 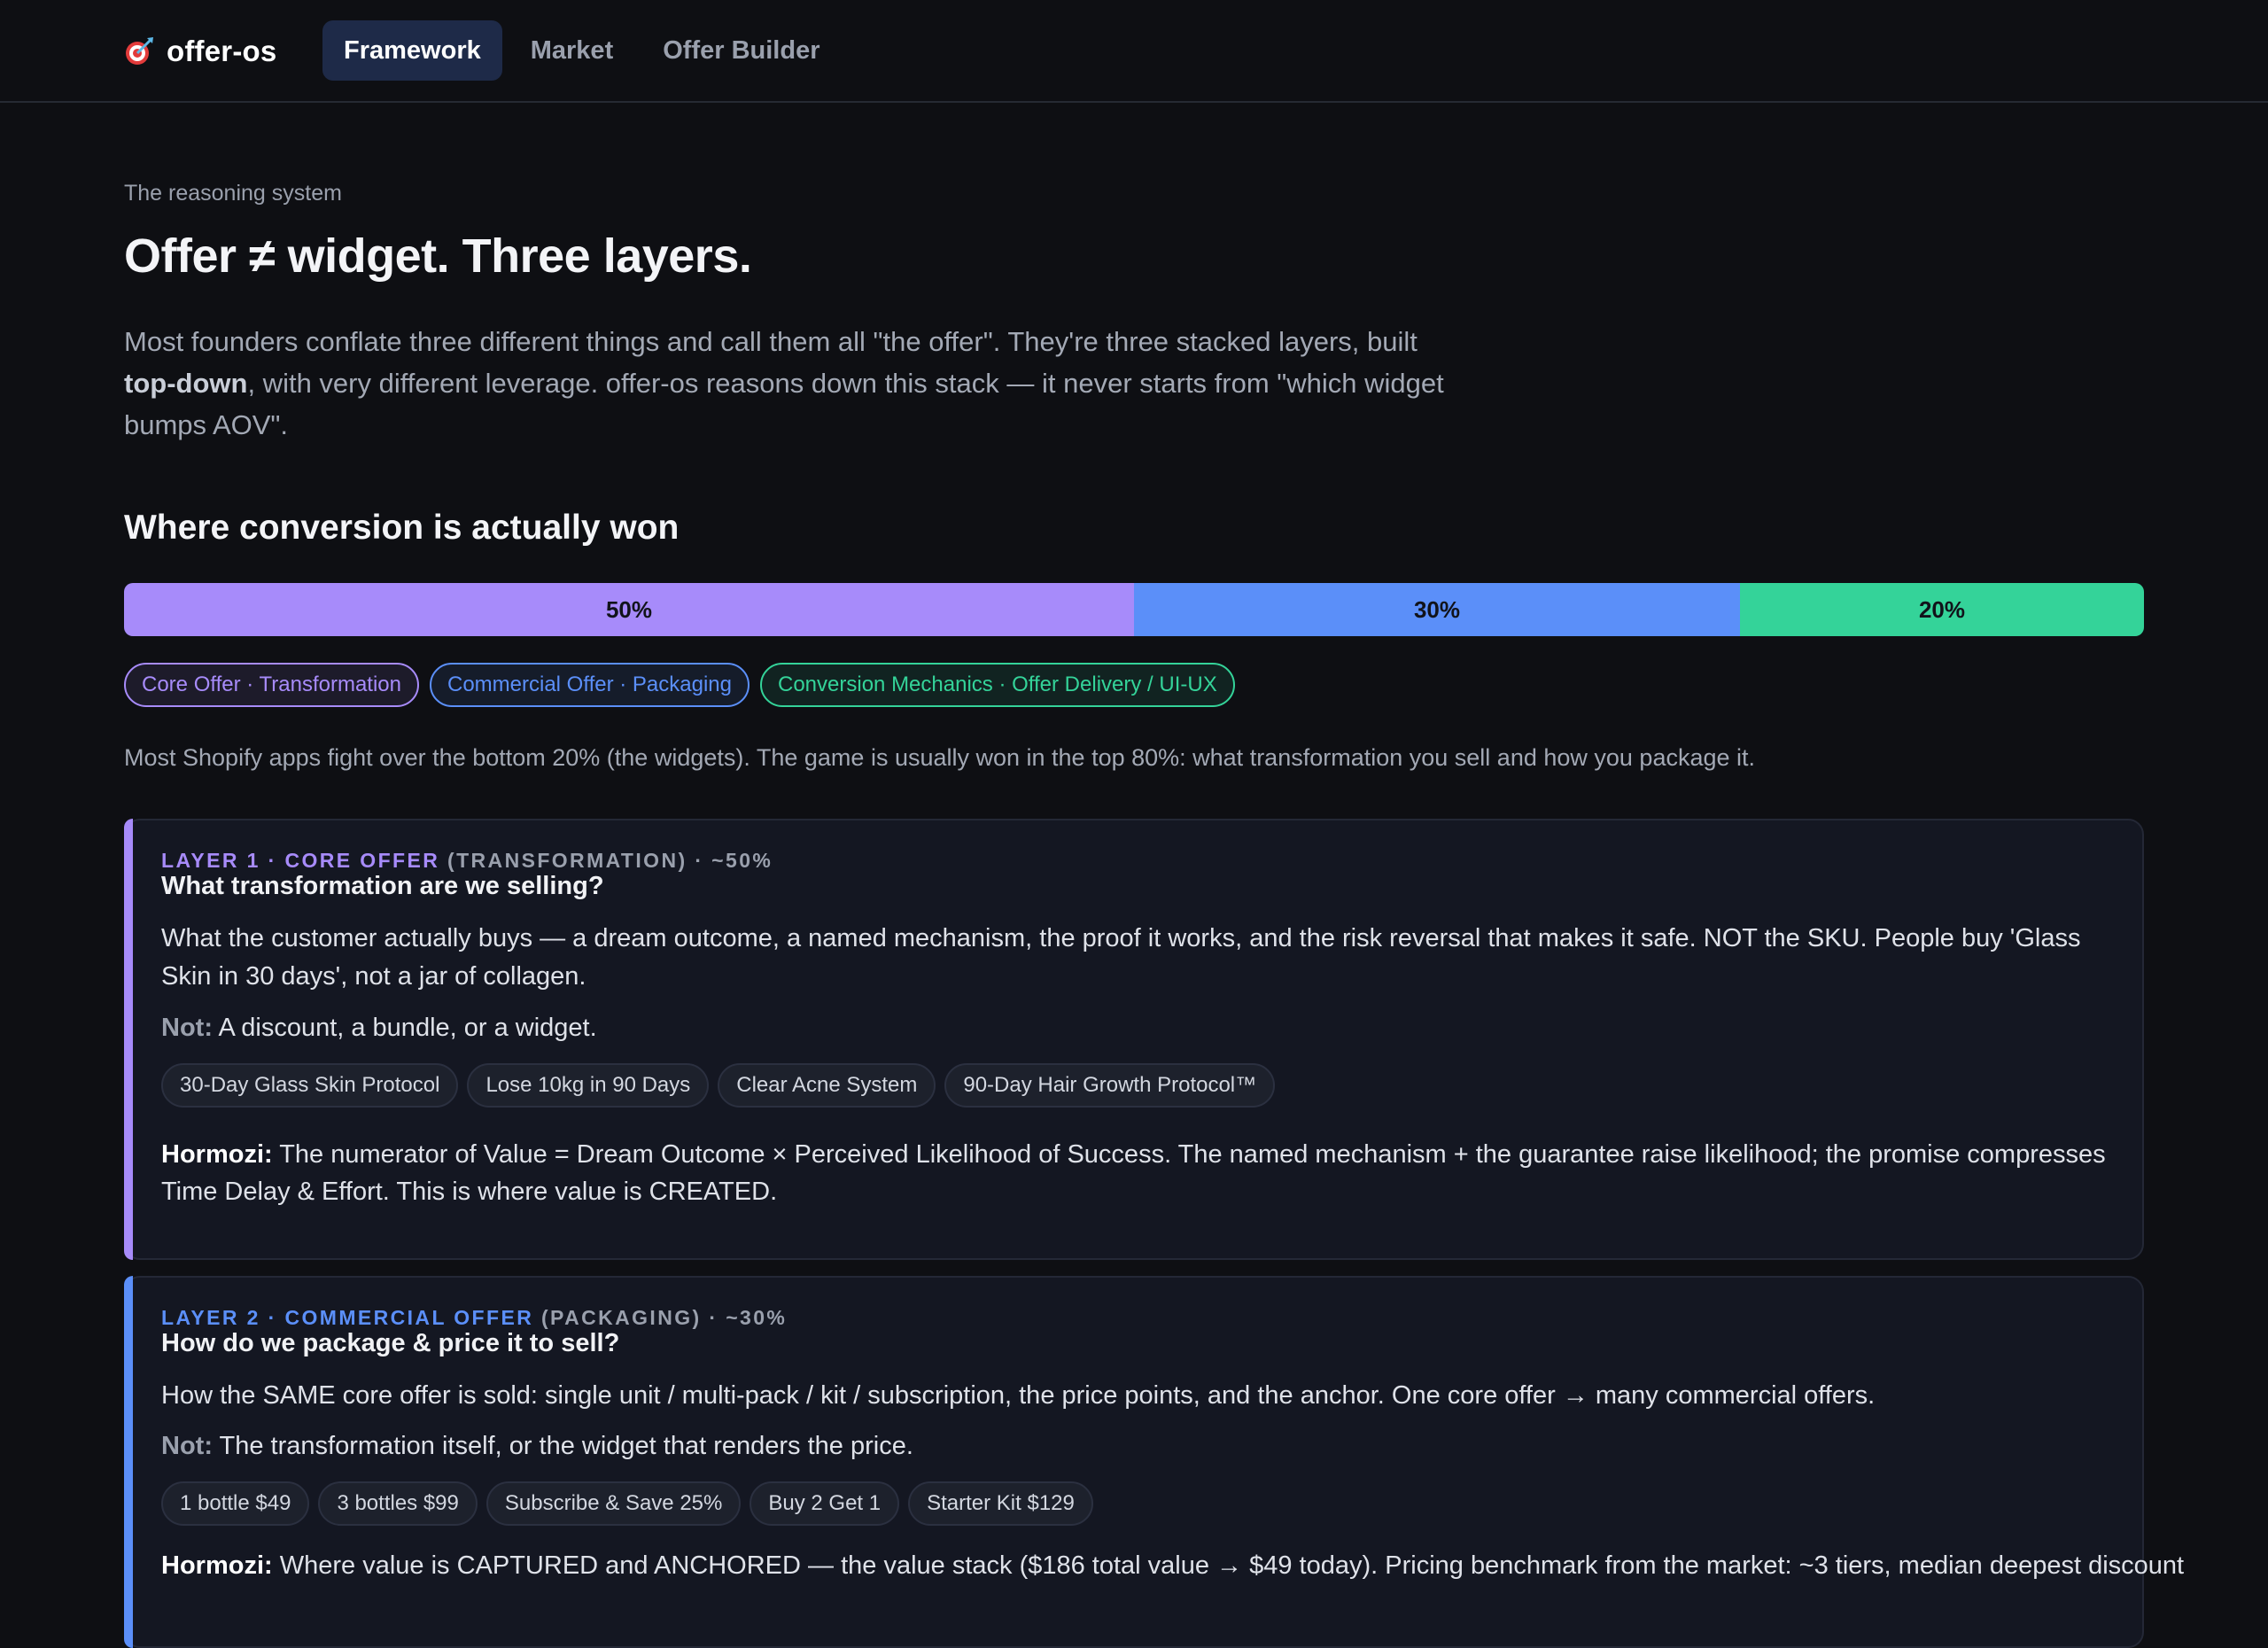 What do you see at coordinates (606, 860) in the screenshot?
I see `layer-eyebrow-rest: (TRANSFORMATION) · ~50%` at bounding box center [606, 860].